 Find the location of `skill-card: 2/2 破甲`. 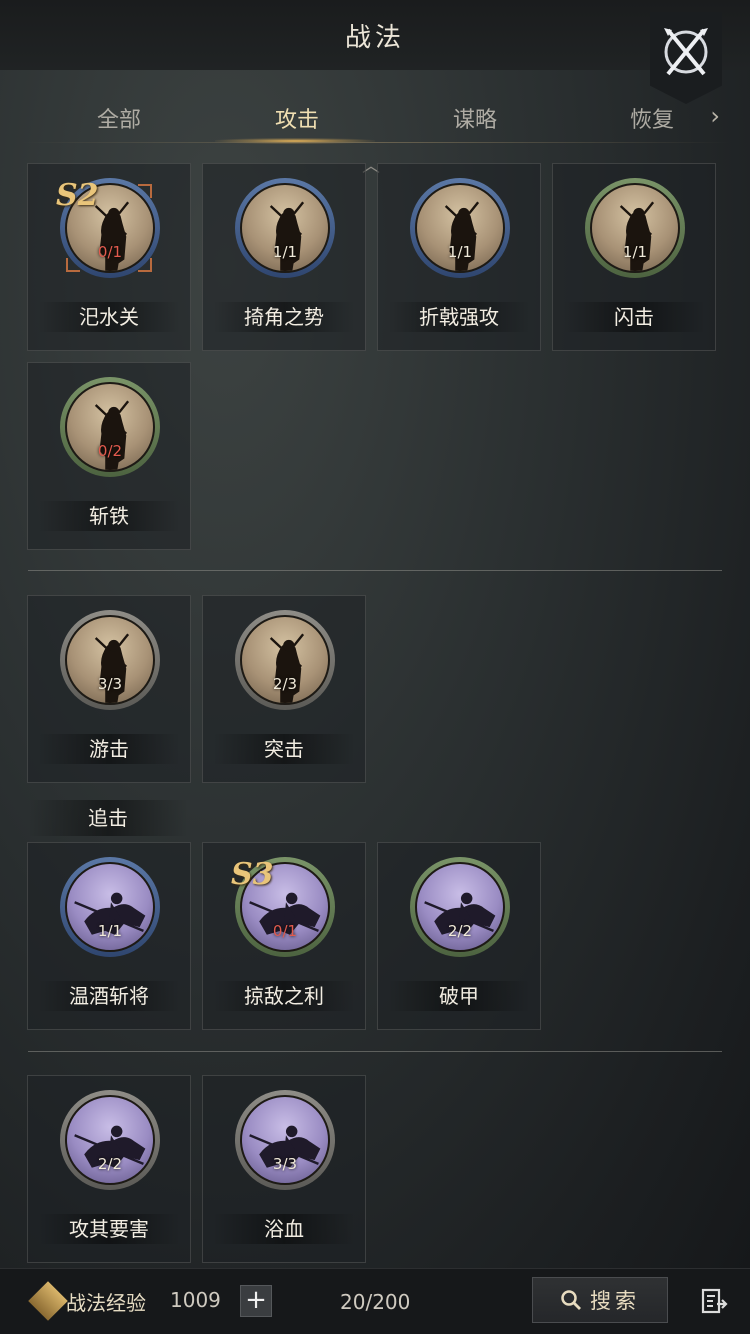

skill-card: 2/2 破甲 is located at coordinates (459, 936).